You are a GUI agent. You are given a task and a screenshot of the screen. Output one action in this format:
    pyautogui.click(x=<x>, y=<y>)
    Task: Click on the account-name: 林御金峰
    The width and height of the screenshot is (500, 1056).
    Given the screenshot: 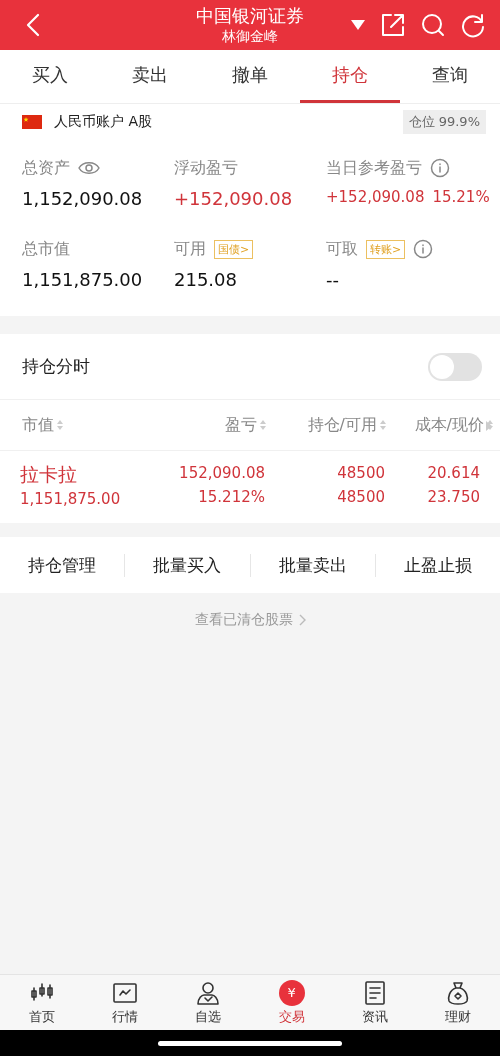 What is the action you would take?
    pyautogui.click(x=250, y=36)
    